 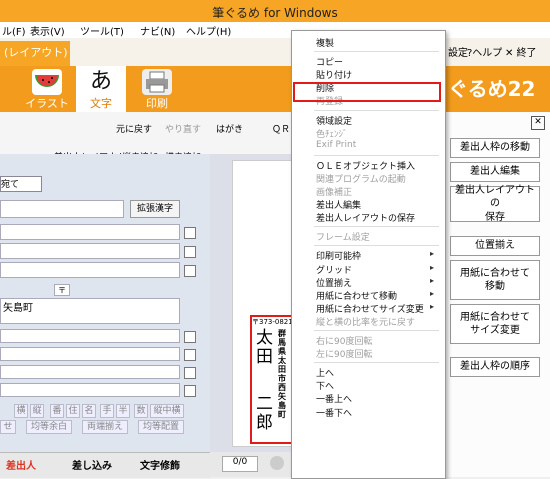 I want to click on edit-sender-button: 差出人編集, so click(x=495, y=172).